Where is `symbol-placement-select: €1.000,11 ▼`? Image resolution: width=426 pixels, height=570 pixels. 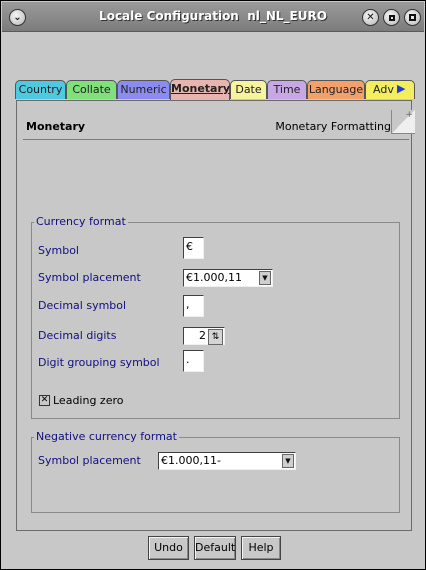
symbol-placement-select: €1.000,11 ▼ is located at coordinates (228, 278).